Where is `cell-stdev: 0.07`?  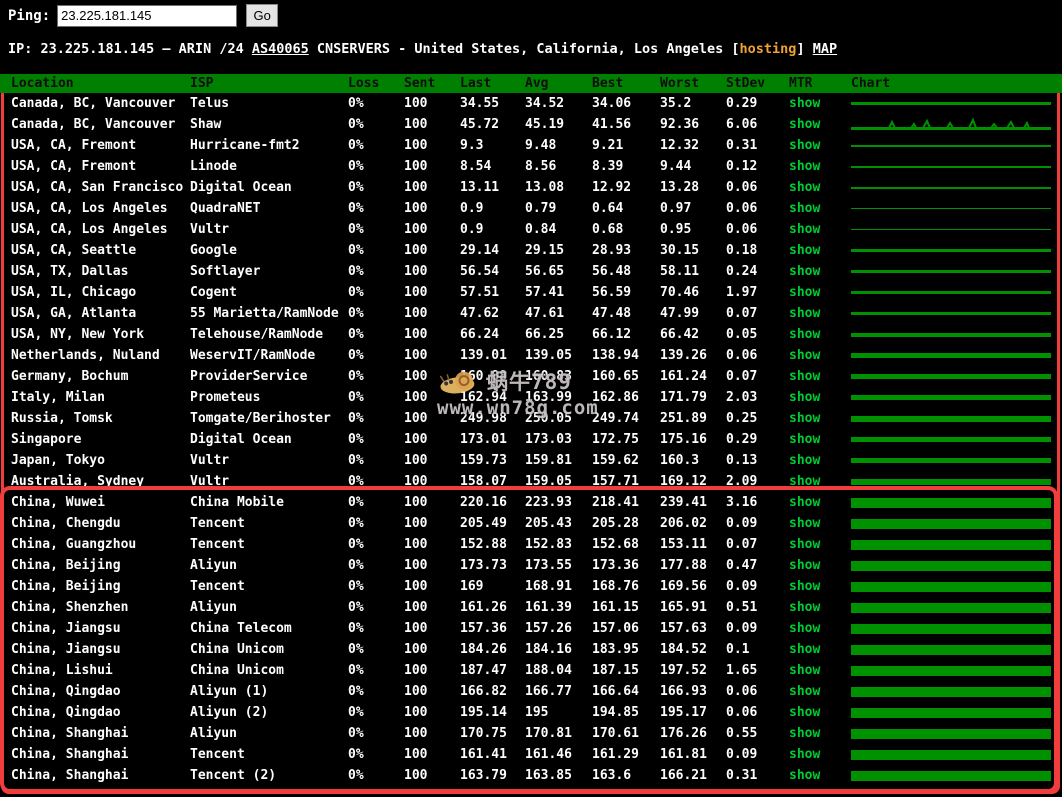 cell-stdev: 0.07 is located at coordinates (742, 313).